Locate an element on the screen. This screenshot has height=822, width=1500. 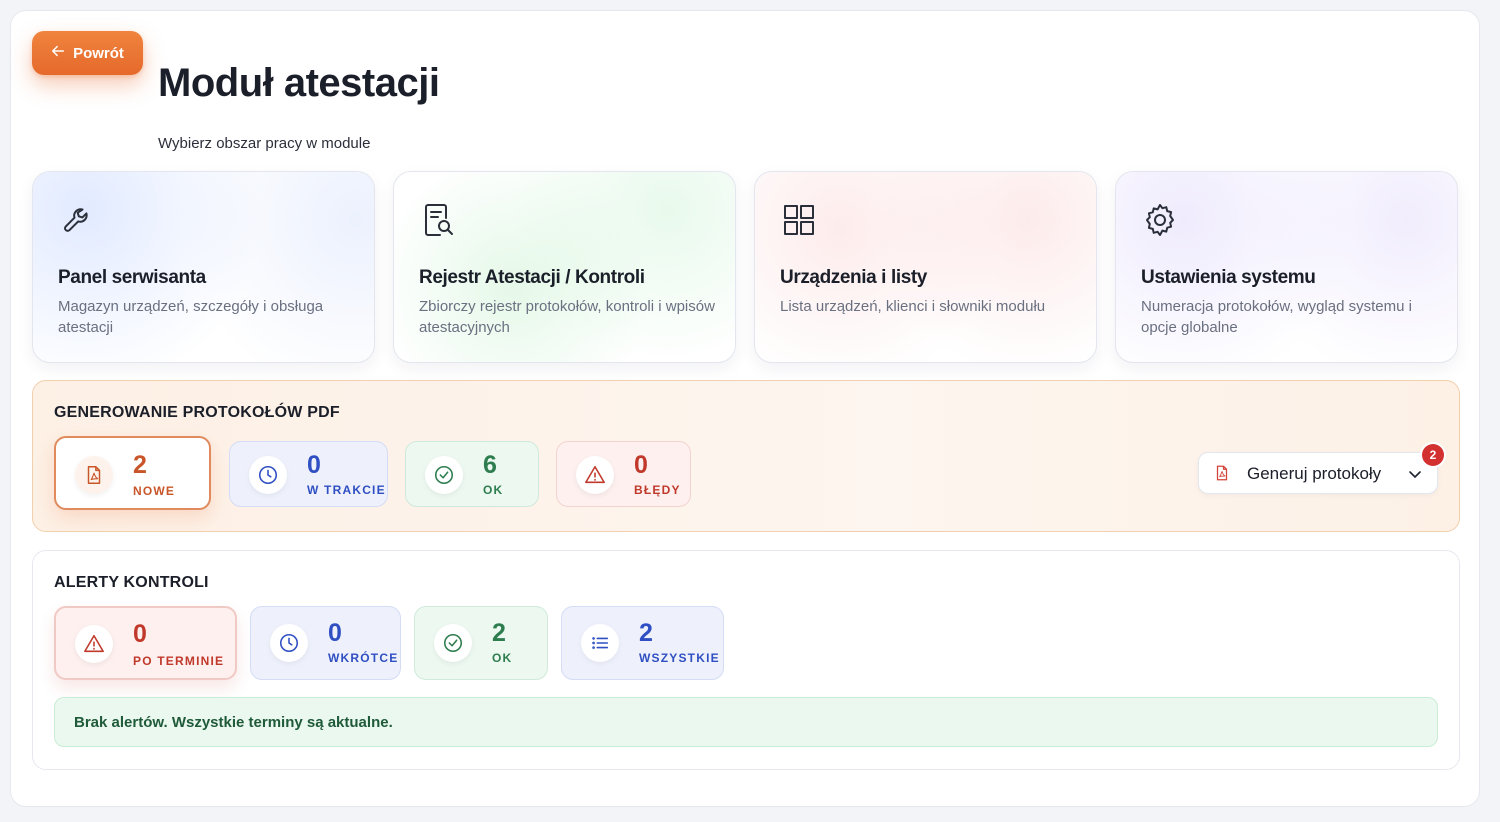
stat-po-terminie: 0 PO TERMINIE is located at coordinates (145, 643).